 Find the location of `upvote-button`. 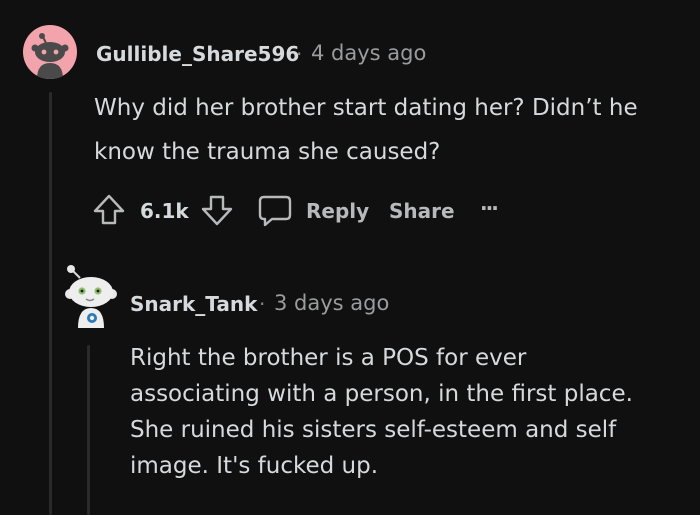

upvote-button is located at coordinates (109, 210).